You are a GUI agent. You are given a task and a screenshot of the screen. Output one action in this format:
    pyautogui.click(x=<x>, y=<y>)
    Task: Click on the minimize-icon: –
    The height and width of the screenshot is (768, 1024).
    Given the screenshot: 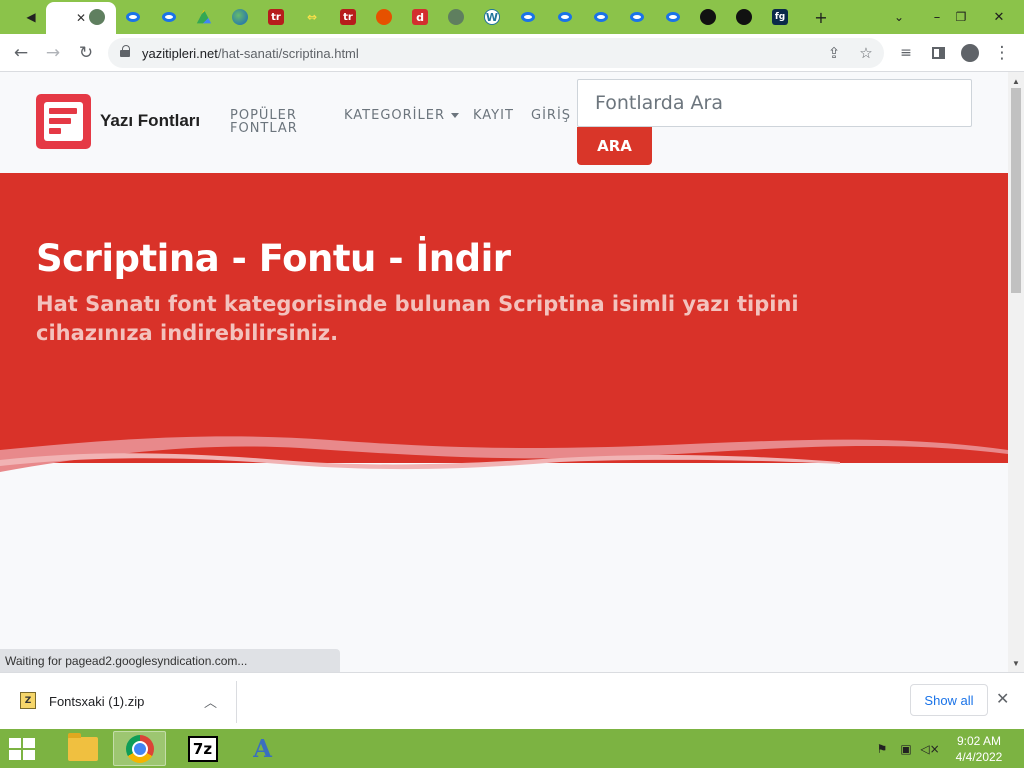 What is the action you would take?
    pyautogui.click(x=937, y=17)
    